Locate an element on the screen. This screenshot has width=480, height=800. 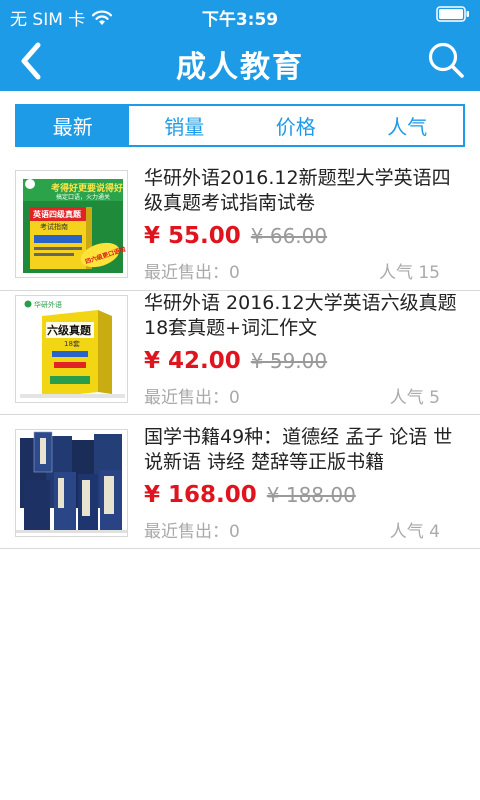
product-title: 华研外语2016.12新题型大学英语四级真题考试指南试卷 is located at coordinates (297, 190).